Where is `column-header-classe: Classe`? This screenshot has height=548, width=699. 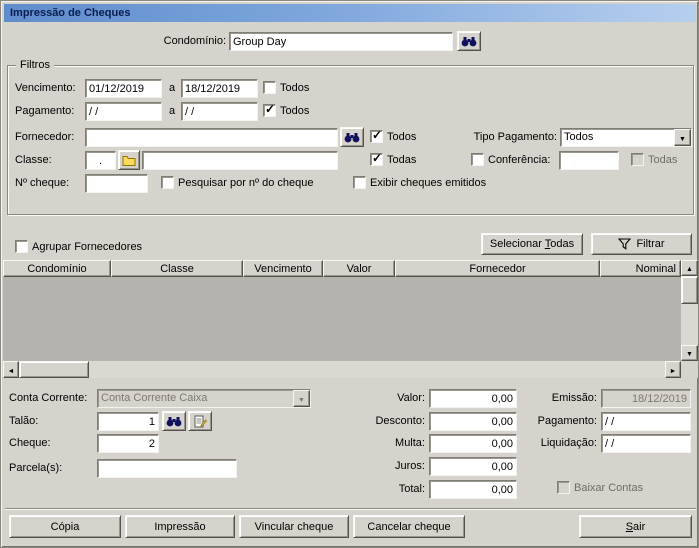
column-header-classe: Classe is located at coordinates (177, 268).